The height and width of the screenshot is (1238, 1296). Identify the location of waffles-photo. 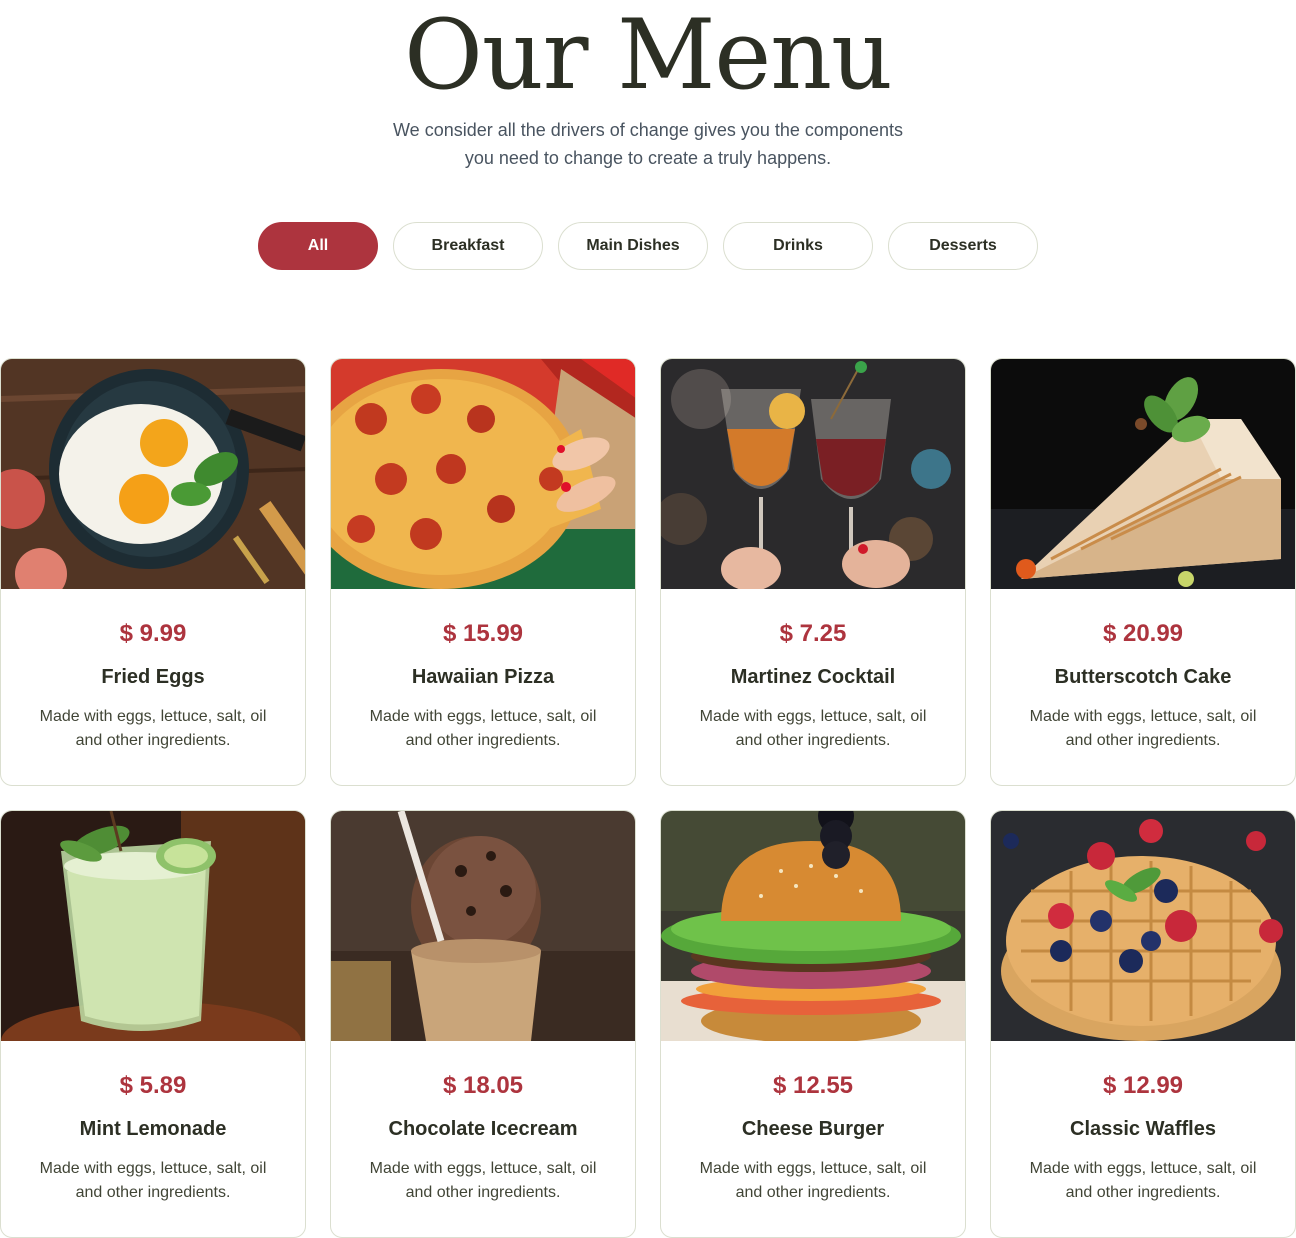
(1143, 926).